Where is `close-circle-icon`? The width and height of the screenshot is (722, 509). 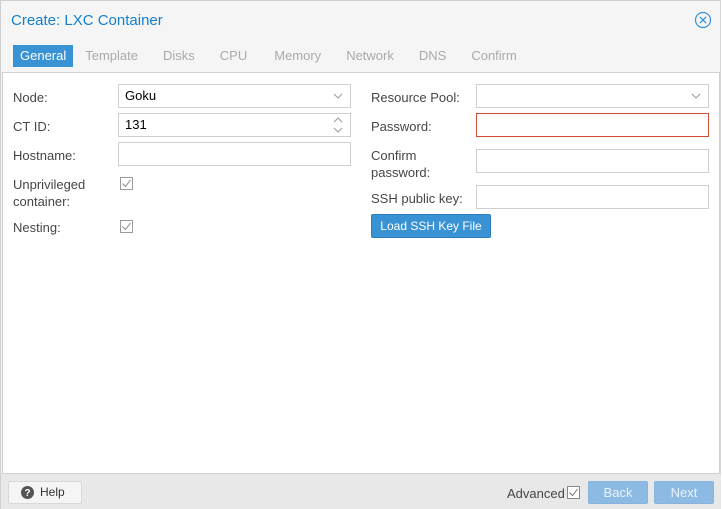
close-circle-icon is located at coordinates (703, 20).